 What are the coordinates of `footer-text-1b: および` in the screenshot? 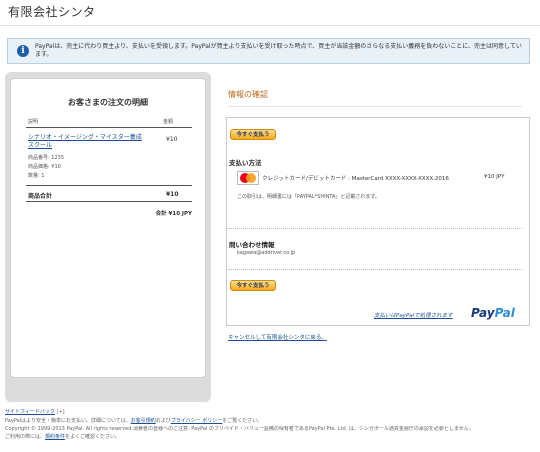 It's located at (163, 421).